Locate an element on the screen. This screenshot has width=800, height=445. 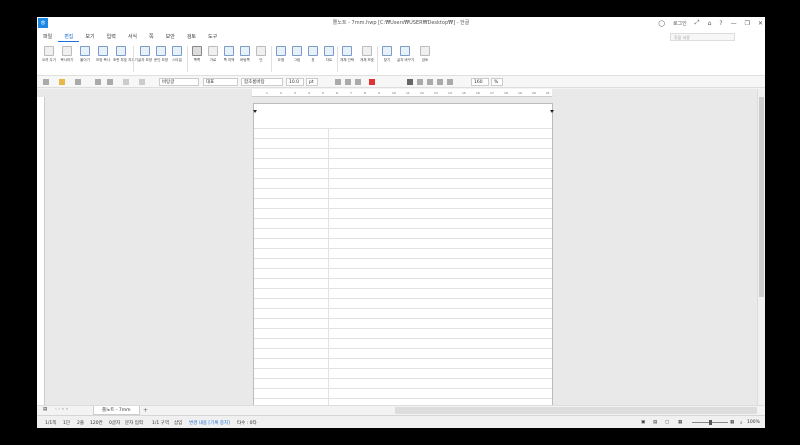
zoom-in-icon: ▦ is located at coordinates (732, 422).